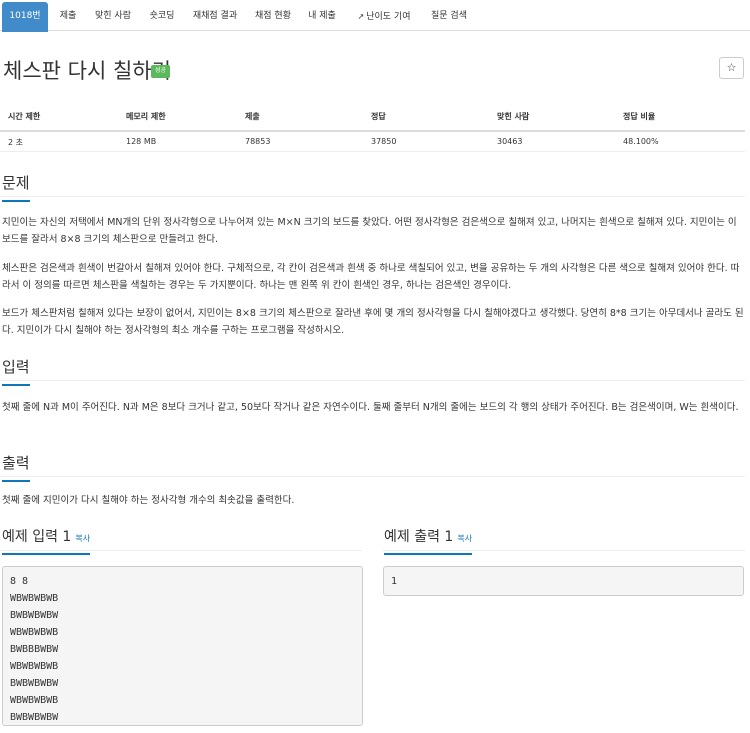 The image size is (750, 733). I want to click on tab-problem: 1018번, so click(25, 17).